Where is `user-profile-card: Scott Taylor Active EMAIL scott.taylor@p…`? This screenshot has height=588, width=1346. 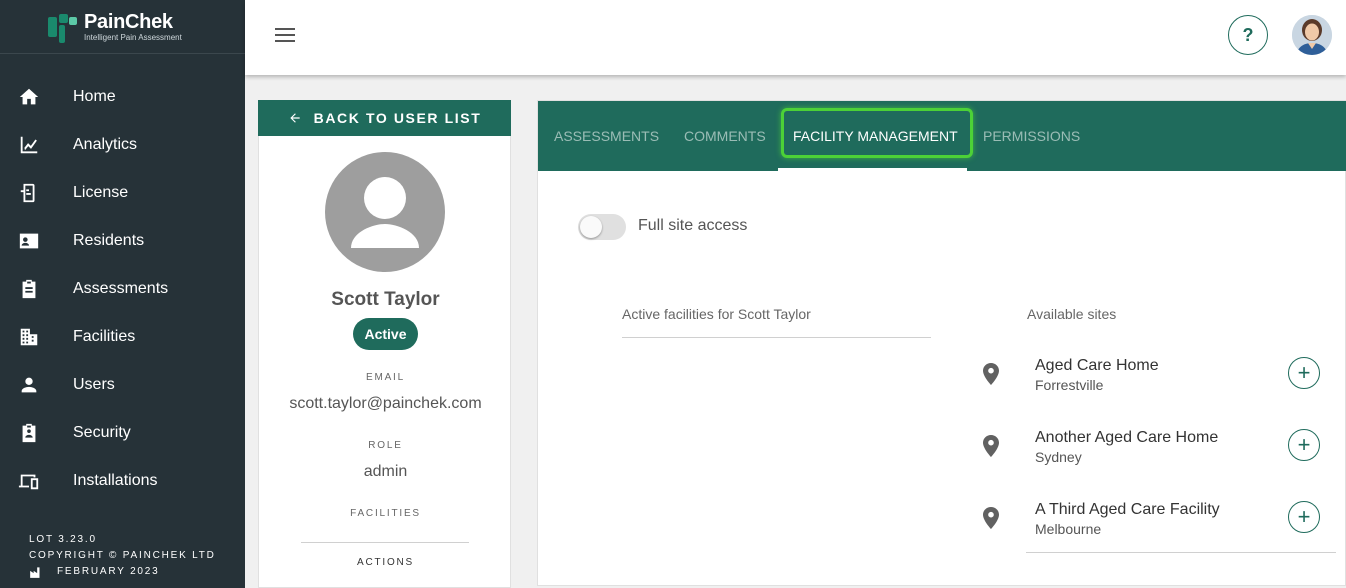 user-profile-card: Scott Taylor Active EMAIL scott.taylor@p… is located at coordinates (384, 362).